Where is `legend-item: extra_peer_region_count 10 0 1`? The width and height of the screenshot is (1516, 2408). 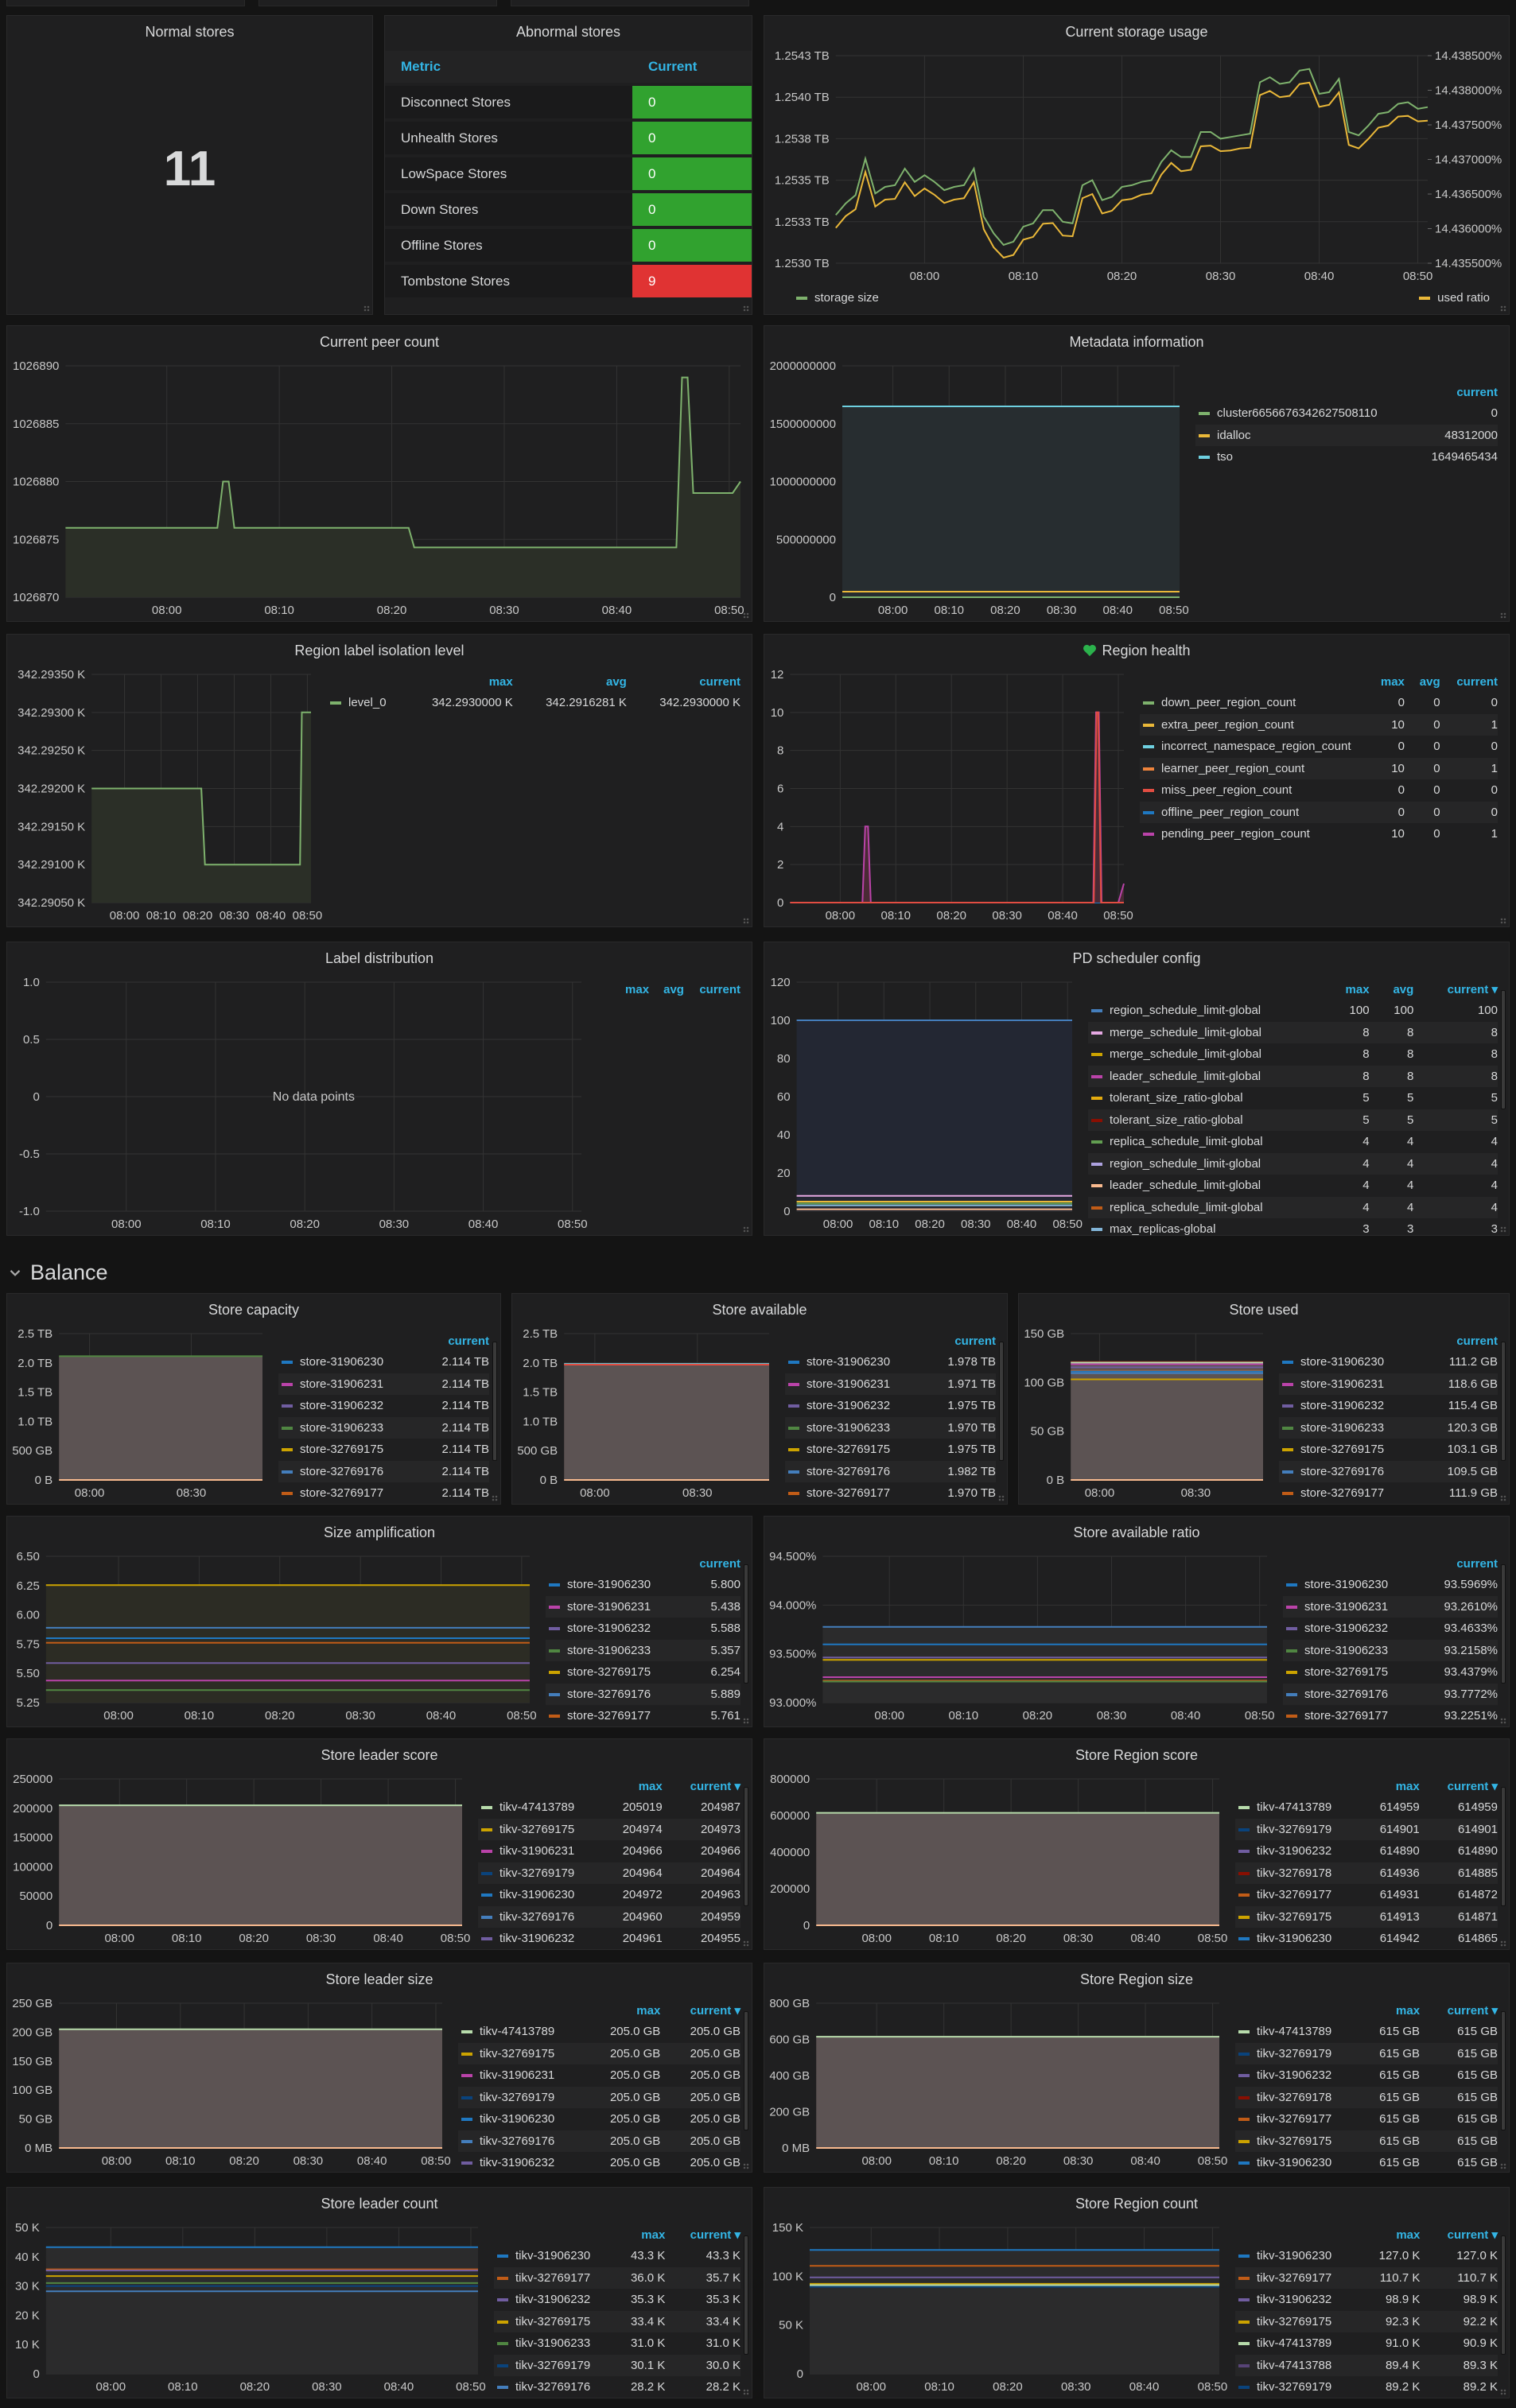
legend-item: extra_peer_region_count 10 0 1 is located at coordinates (1319, 724).